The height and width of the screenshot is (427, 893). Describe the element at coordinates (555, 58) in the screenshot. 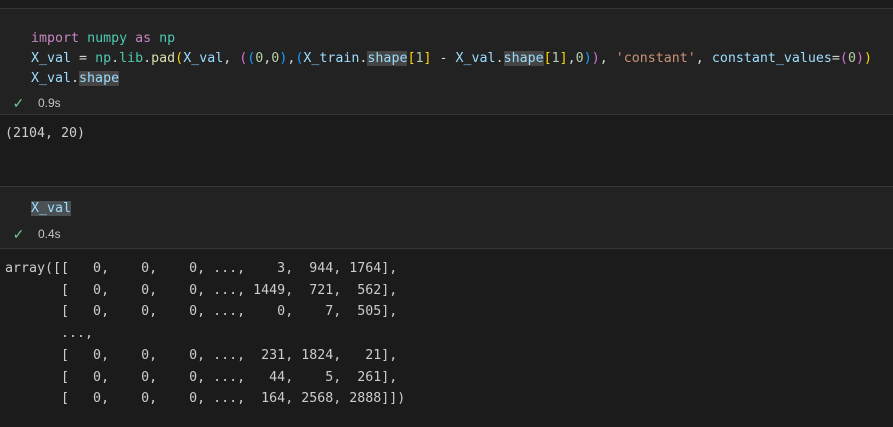

I see `code-token: 1` at that location.